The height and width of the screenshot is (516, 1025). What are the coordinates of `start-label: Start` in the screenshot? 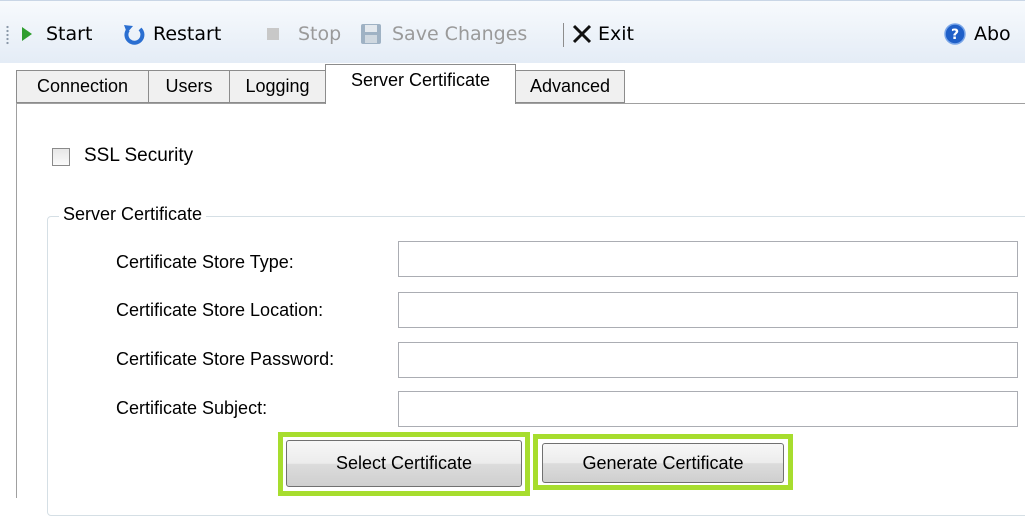 It's located at (69, 34).